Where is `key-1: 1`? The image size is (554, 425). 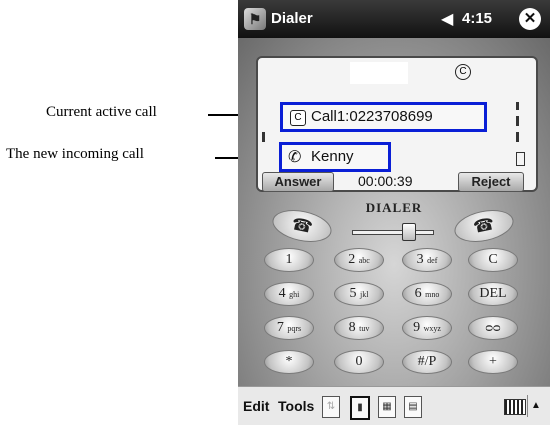
key-1: 1 is located at coordinates (289, 260).